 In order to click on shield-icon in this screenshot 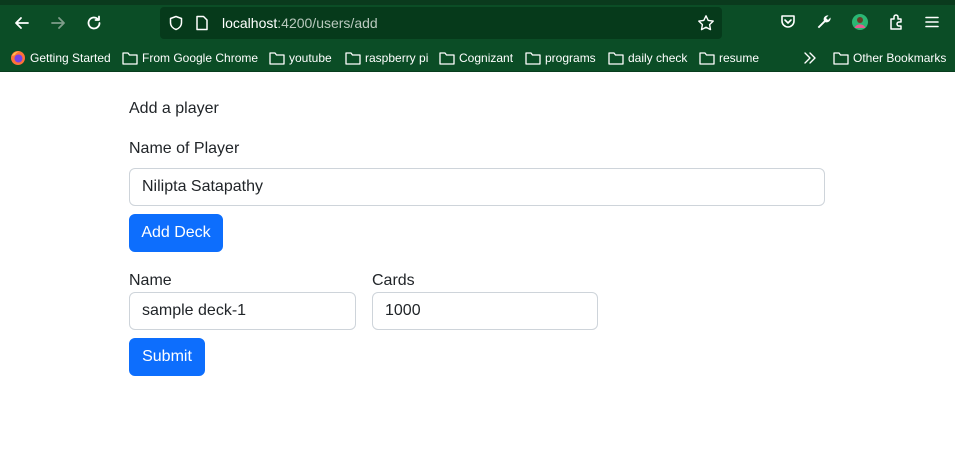, I will do `click(176, 23)`.